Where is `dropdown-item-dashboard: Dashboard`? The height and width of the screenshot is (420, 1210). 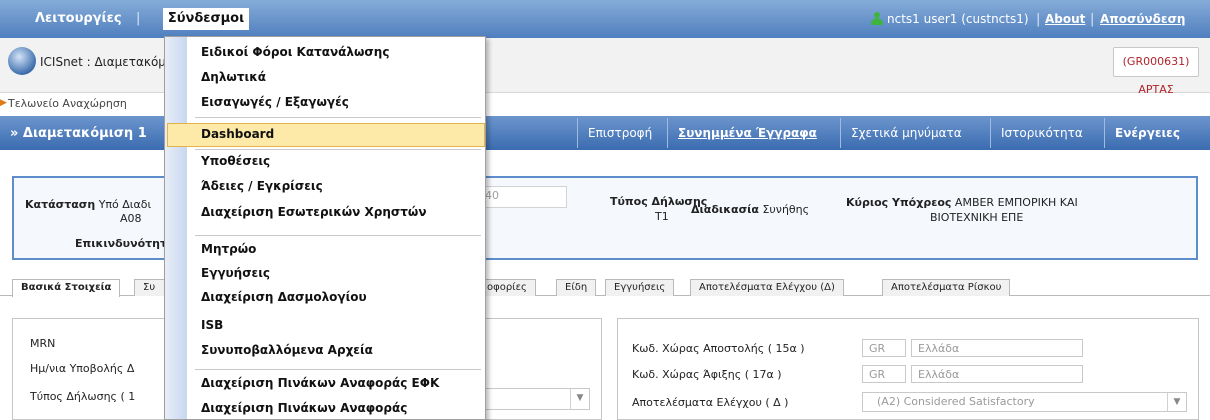 dropdown-item-dashboard: Dashboard is located at coordinates (237, 134).